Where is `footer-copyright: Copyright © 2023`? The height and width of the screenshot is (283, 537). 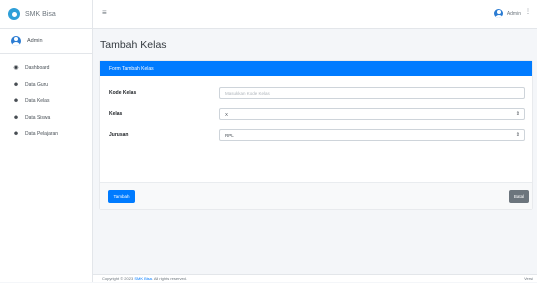 footer-copyright: Copyright © 2023 is located at coordinates (118, 278).